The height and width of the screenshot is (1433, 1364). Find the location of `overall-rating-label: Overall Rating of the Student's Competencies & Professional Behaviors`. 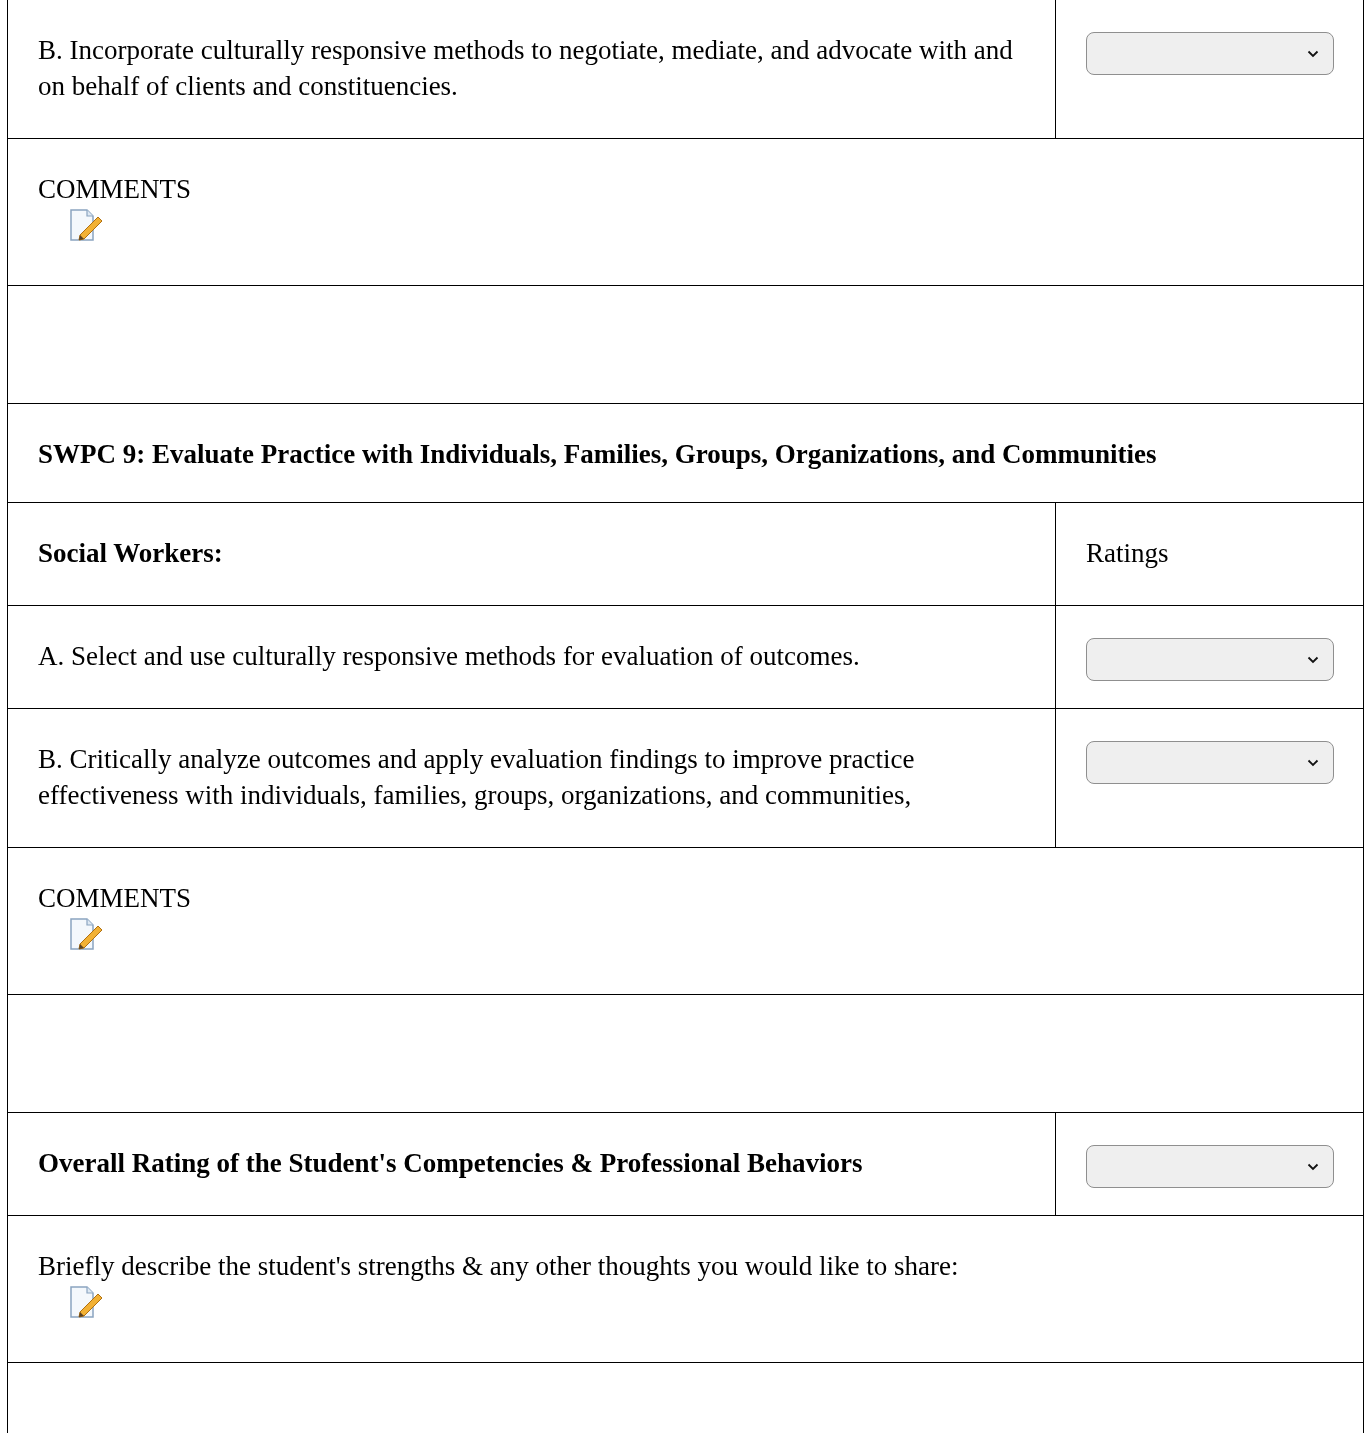

overall-rating-label: Overall Rating of the Student's Competencies & Professional Behaviors is located at coordinates (451, 1163).